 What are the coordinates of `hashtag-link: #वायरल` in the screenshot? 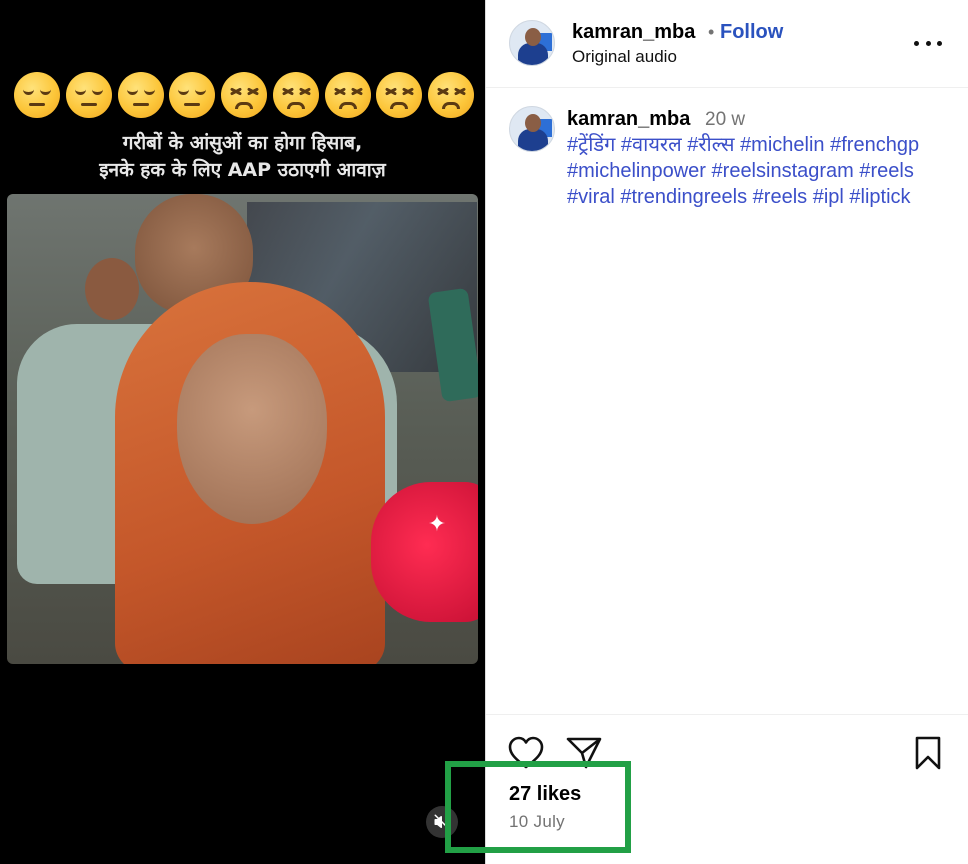 It's located at (651, 145).